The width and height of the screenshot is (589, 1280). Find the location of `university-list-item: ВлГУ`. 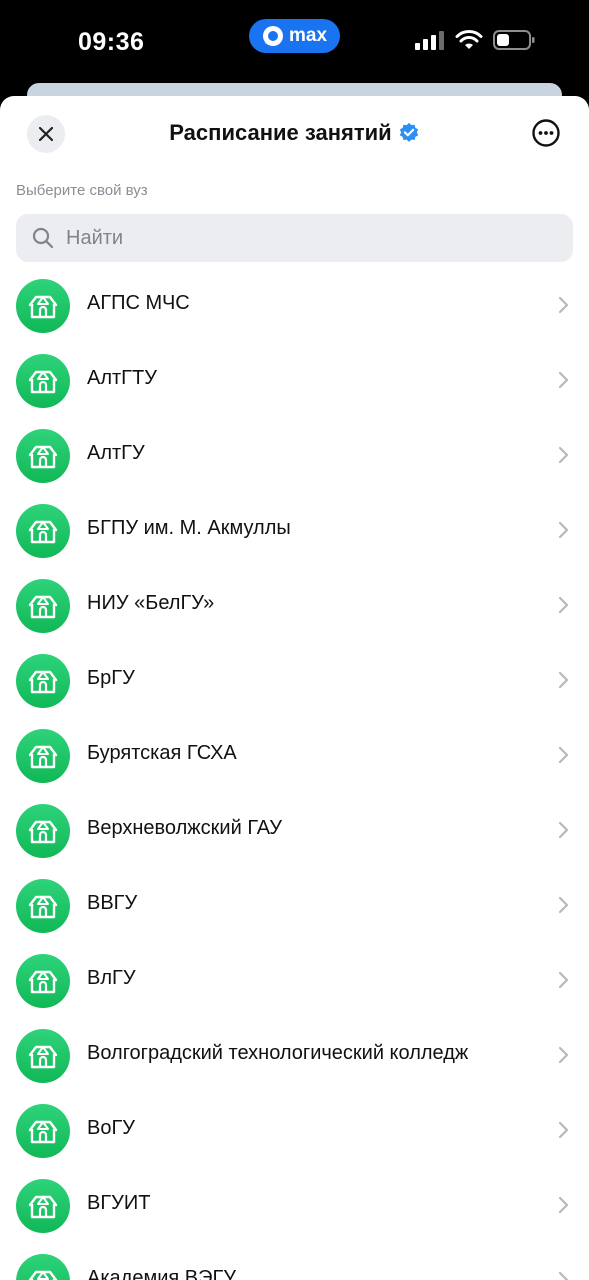

university-list-item: ВлГУ is located at coordinates (294, 980).